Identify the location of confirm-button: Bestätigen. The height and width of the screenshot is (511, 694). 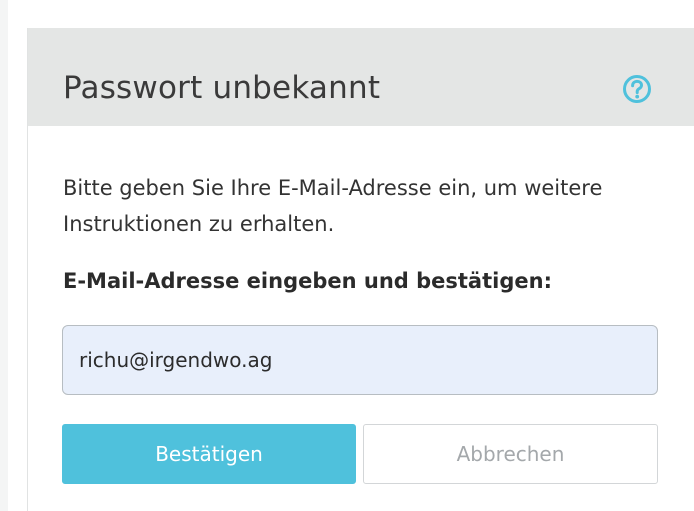
(209, 454).